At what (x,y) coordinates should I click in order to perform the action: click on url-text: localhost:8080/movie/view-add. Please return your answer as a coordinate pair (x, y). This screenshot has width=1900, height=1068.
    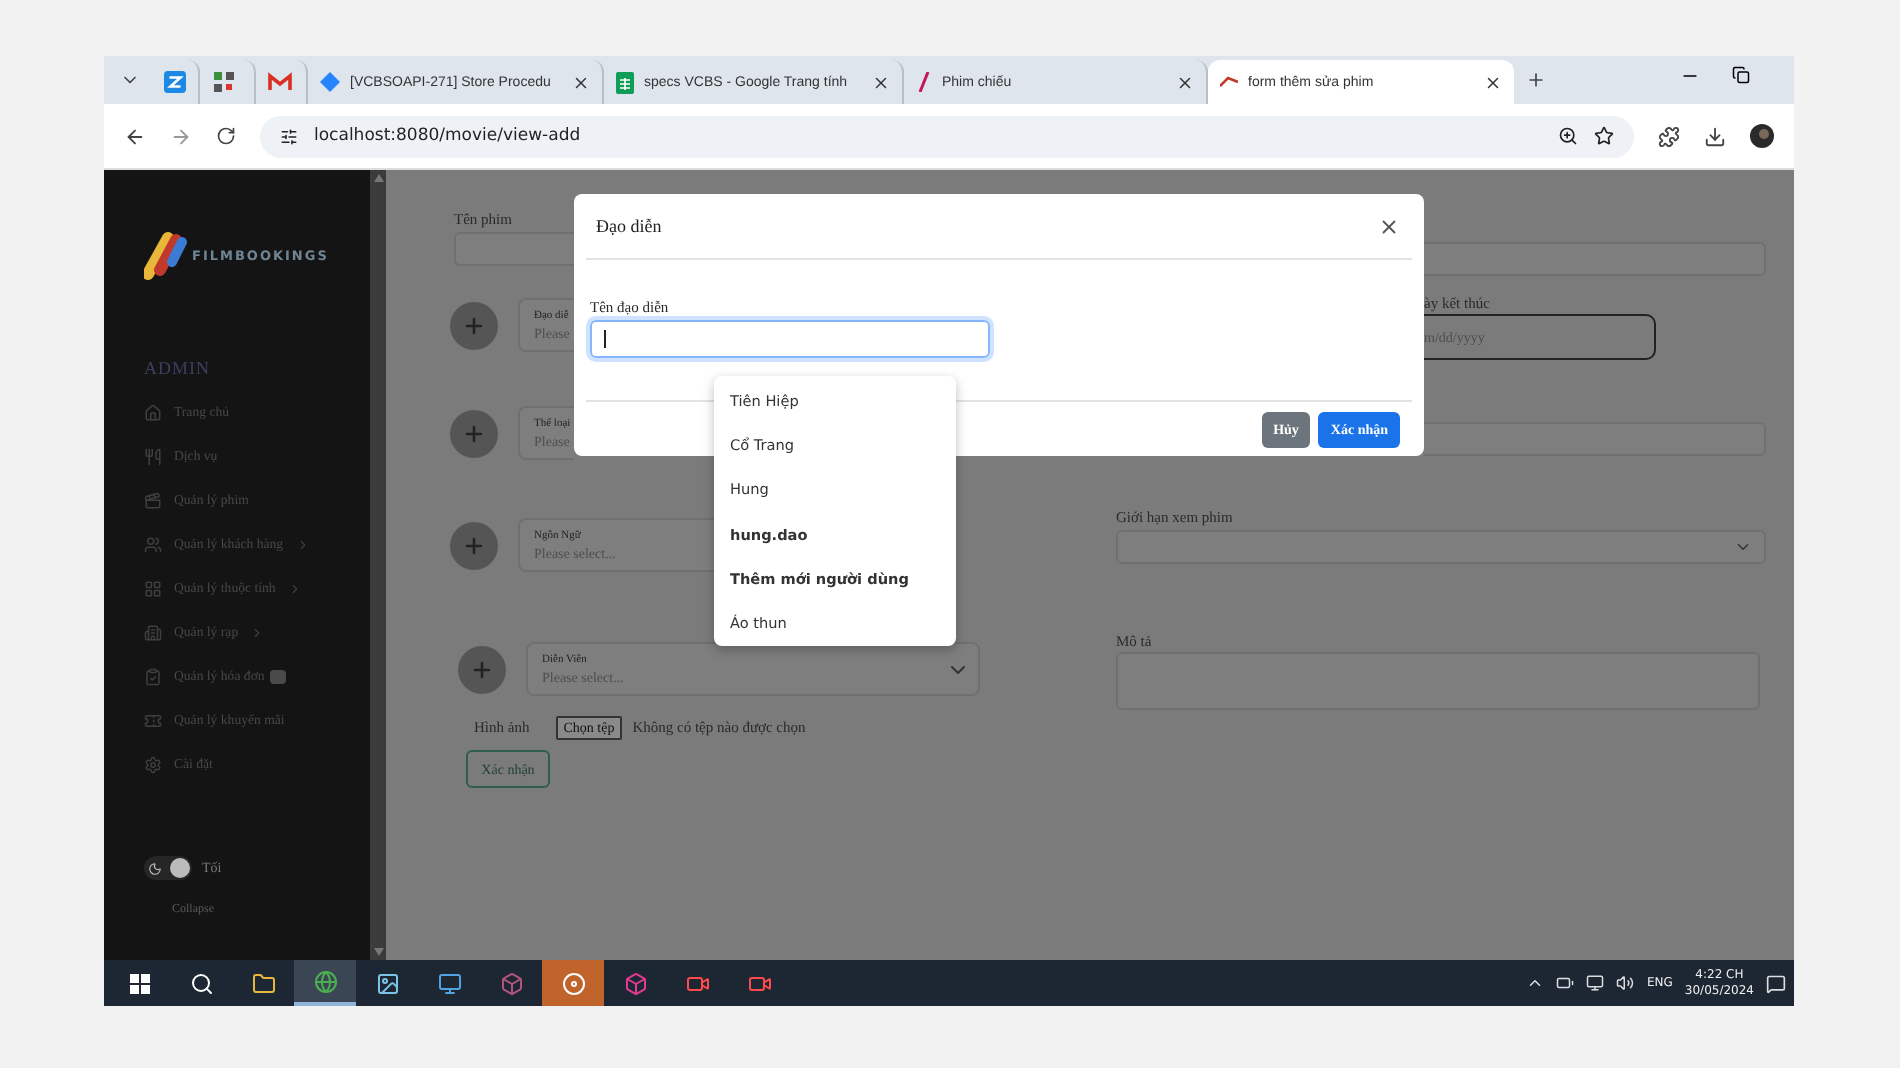
    Looking at the image, I should click on (448, 136).